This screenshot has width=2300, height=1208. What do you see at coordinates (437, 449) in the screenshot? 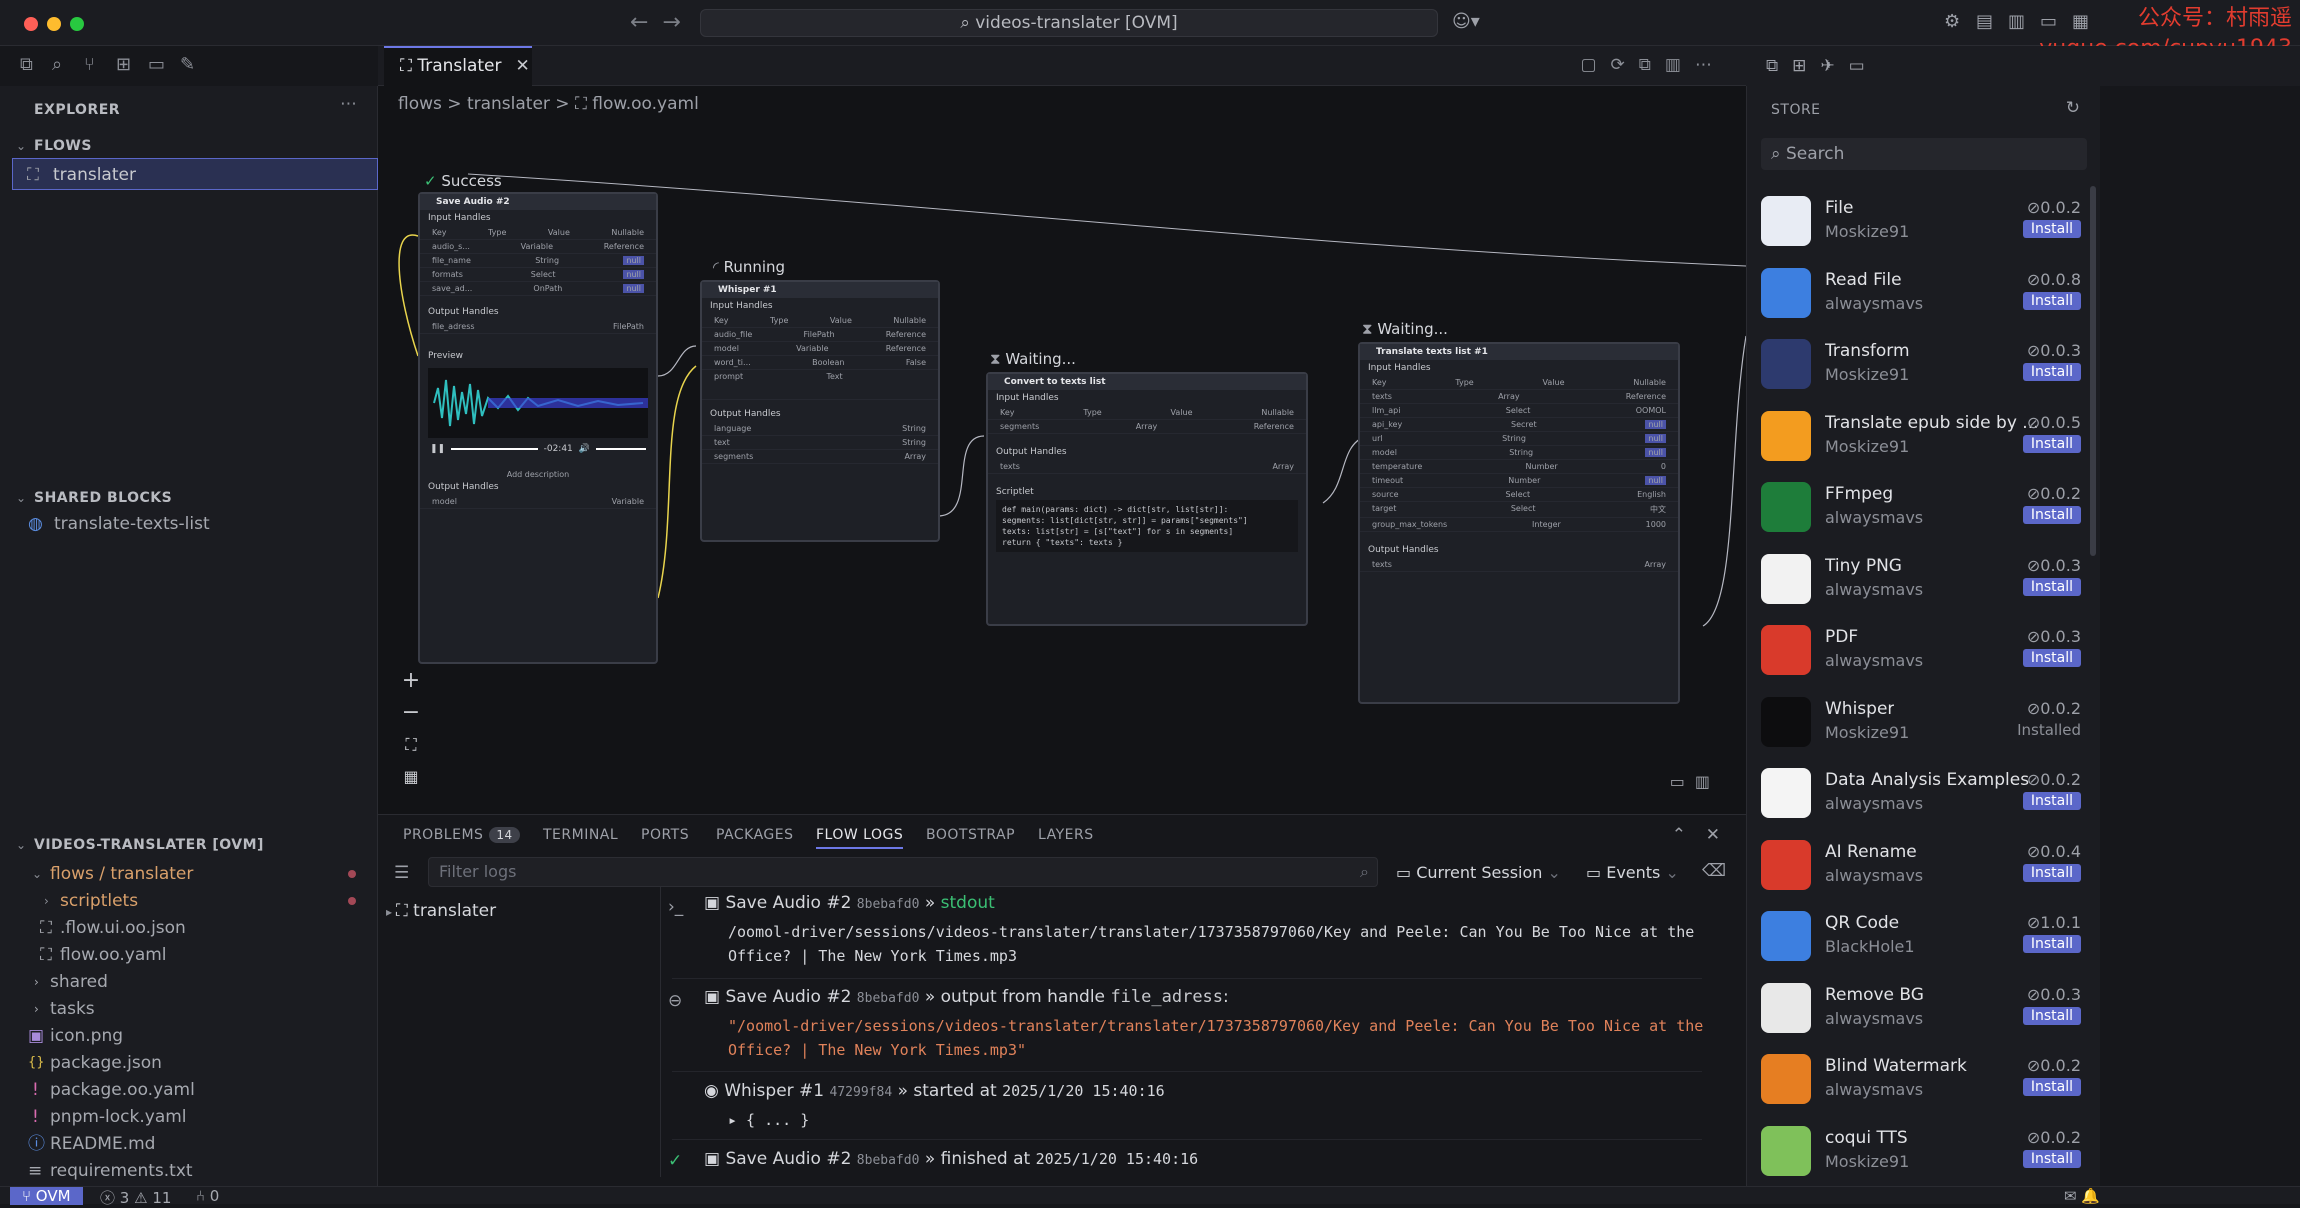
I see `pause-icon: ❚❚` at bounding box center [437, 449].